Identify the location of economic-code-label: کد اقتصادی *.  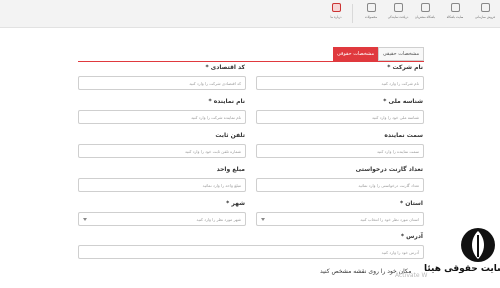
(225, 67).